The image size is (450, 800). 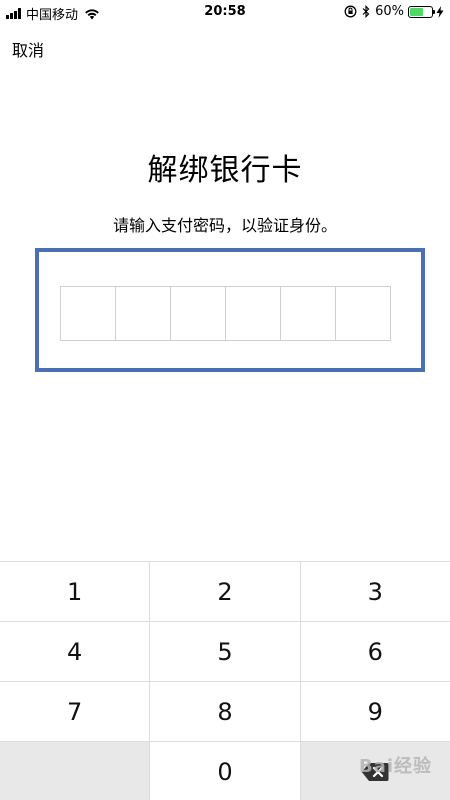 I want to click on status-right: 60%, so click(x=391, y=11).